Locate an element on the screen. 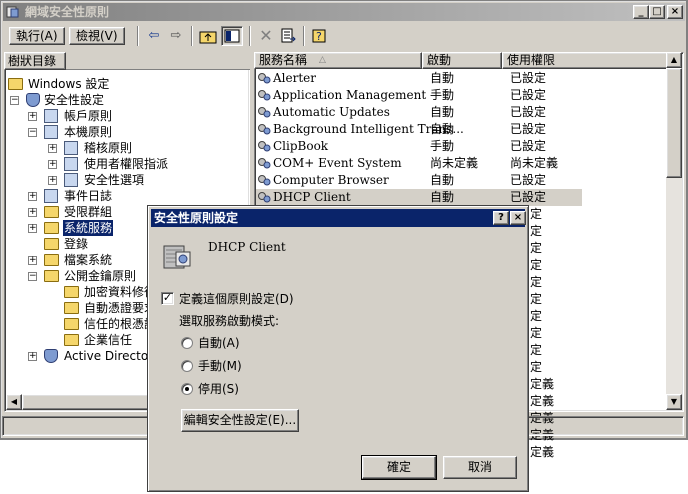  delete-icon: ✕ is located at coordinates (266, 36).